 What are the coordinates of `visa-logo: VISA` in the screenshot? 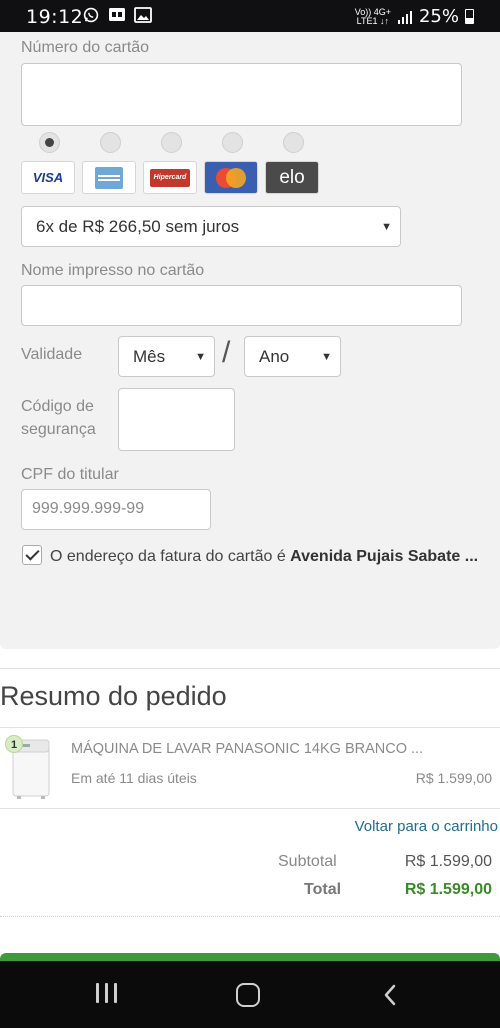 It's located at (48, 177).